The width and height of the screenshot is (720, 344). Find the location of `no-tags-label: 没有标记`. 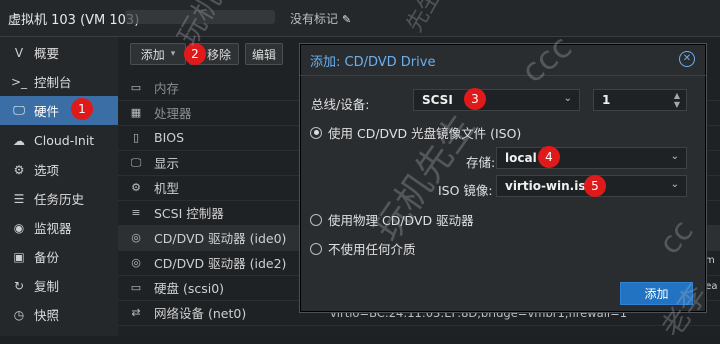

no-tags-label: 没有标记 is located at coordinates (314, 19).